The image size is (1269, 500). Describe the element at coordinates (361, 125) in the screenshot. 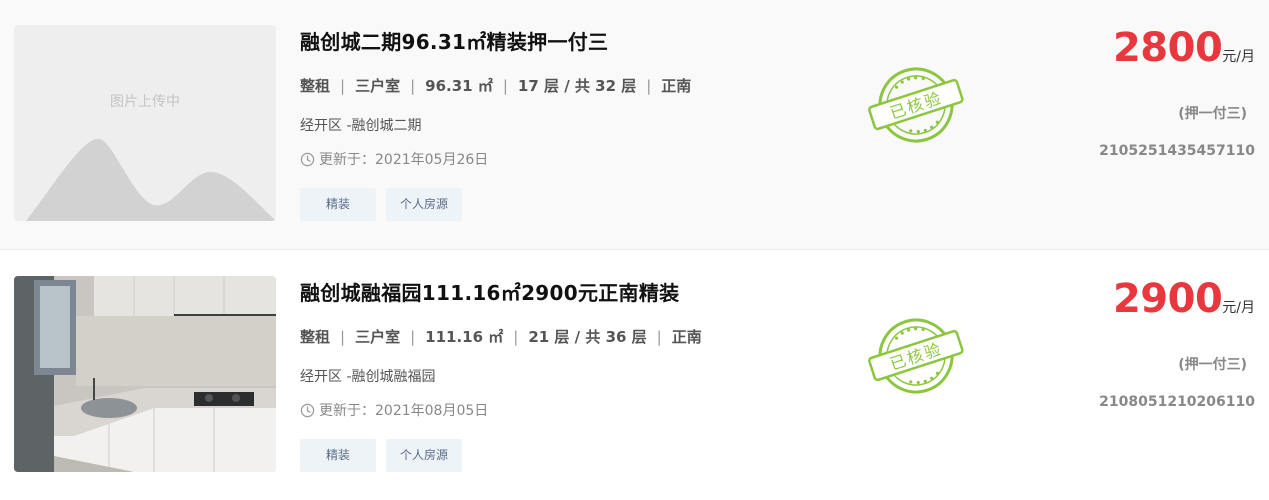

I see `listing-address: 经开区 -融创城二期` at that location.